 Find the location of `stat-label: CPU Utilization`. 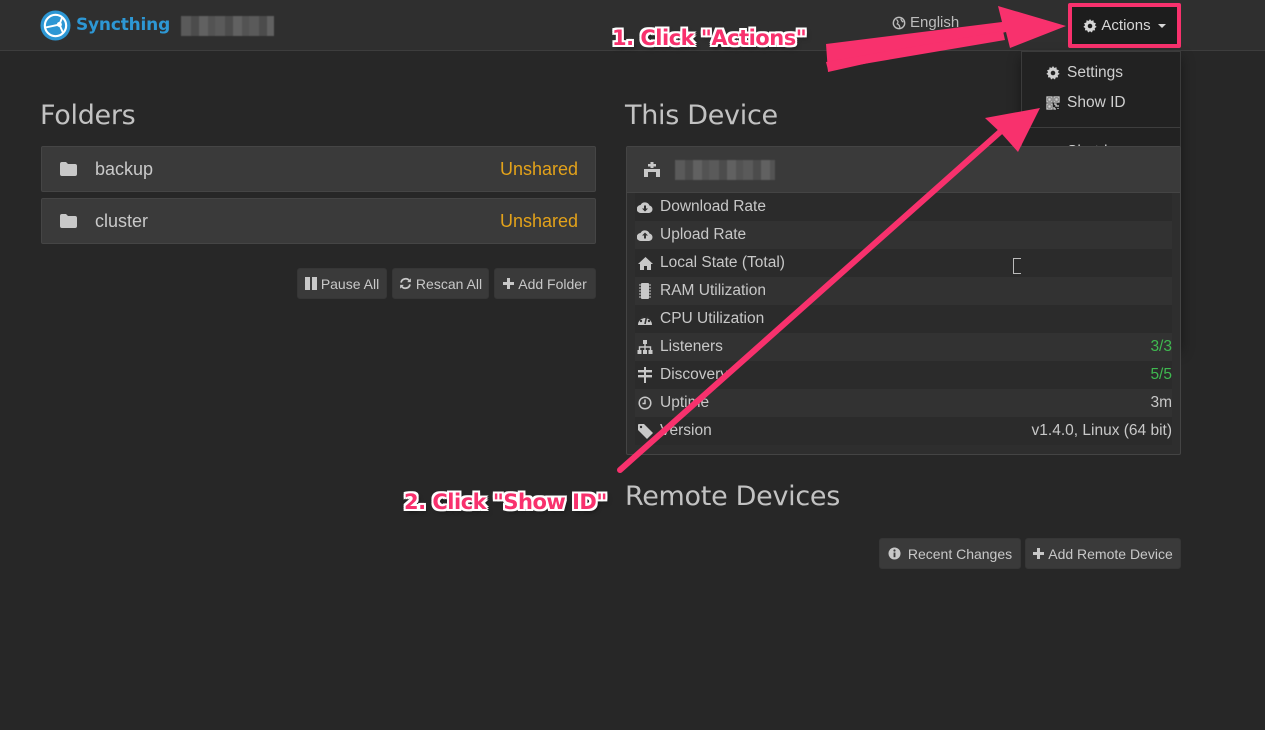

stat-label: CPU Utilization is located at coordinates (712, 318).